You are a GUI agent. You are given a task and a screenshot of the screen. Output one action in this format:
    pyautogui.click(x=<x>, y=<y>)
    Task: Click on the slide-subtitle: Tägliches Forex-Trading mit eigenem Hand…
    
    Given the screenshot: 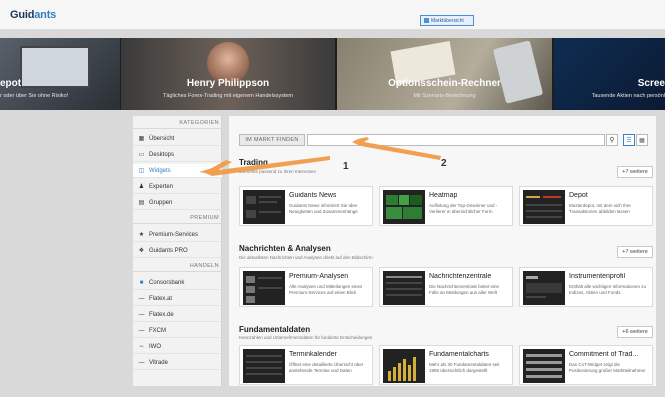 What is the action you would take?
    pyautogui.click(x=227, y=96)
    